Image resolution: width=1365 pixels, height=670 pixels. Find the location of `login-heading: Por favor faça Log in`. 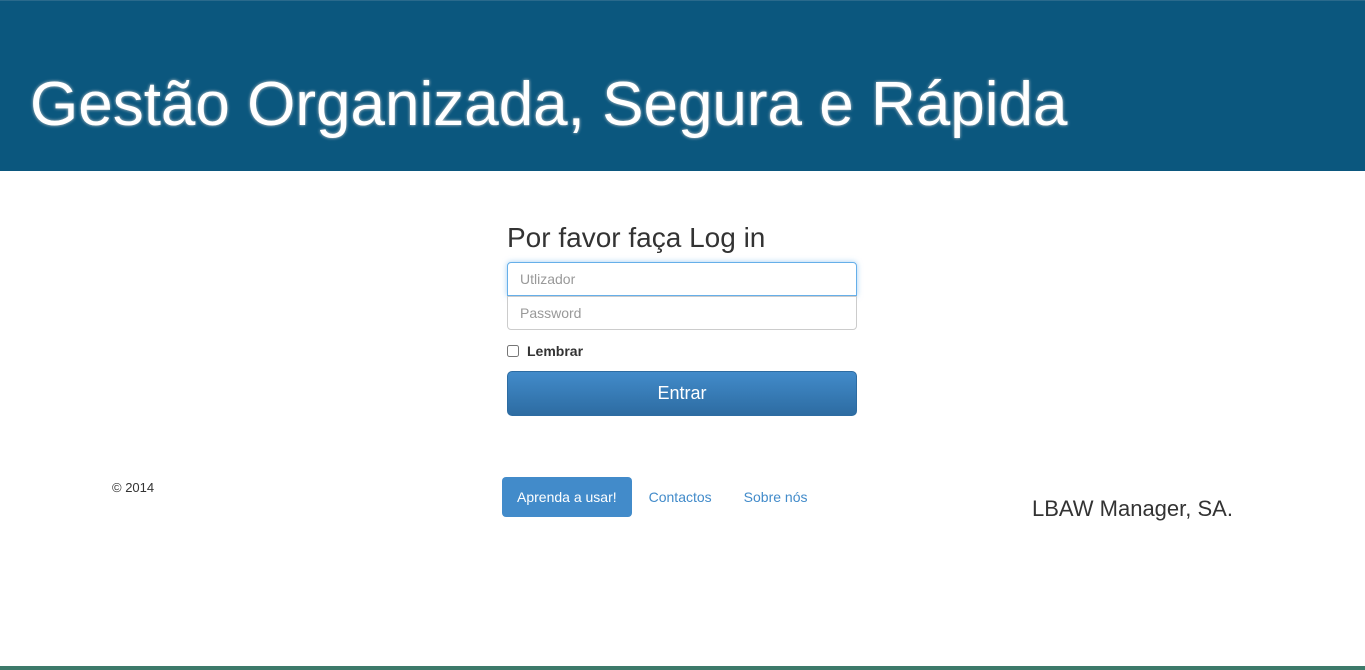

login-heading: Por favor faça Log in is located at coordinates (636, 237).